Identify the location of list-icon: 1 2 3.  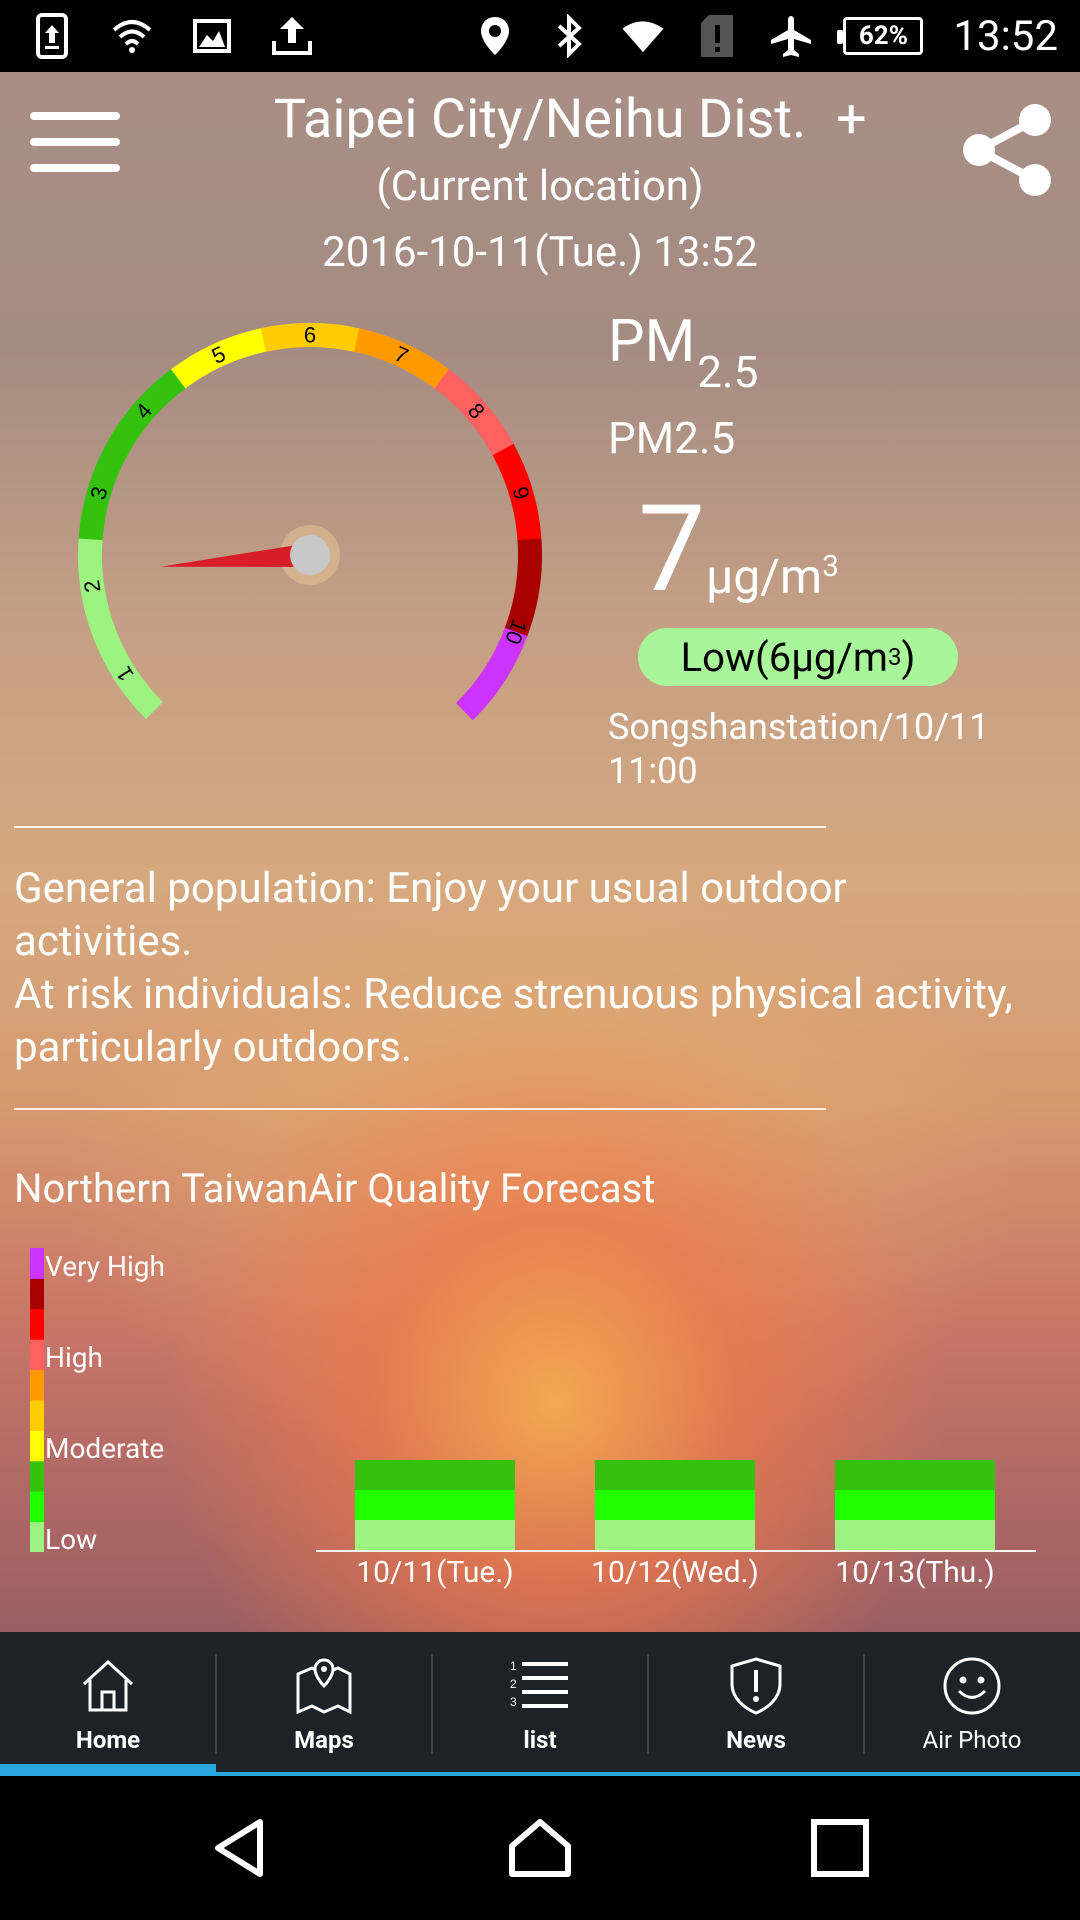
(539, 1684).